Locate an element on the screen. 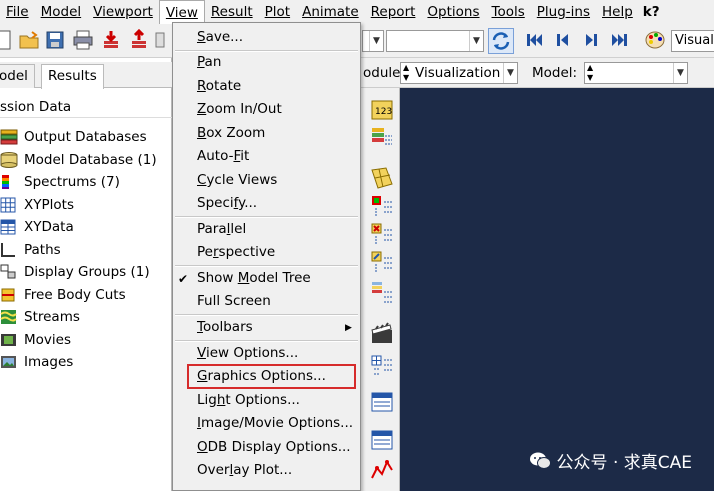  menu-viewport: Viewport is located at coordinates (123, 12).